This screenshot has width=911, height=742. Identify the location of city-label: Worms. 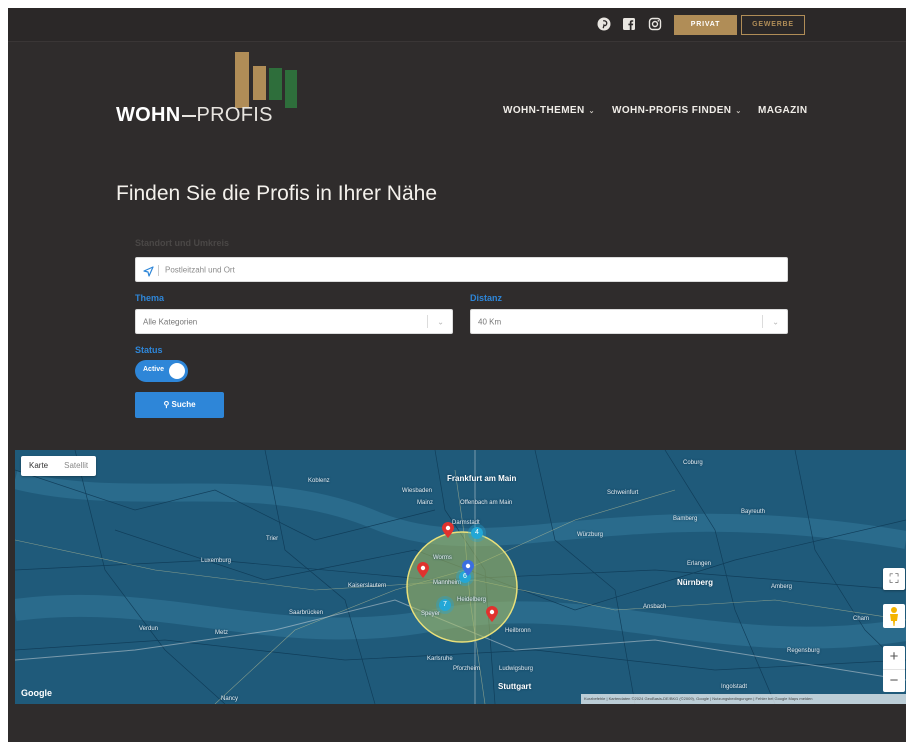
(442, 558).